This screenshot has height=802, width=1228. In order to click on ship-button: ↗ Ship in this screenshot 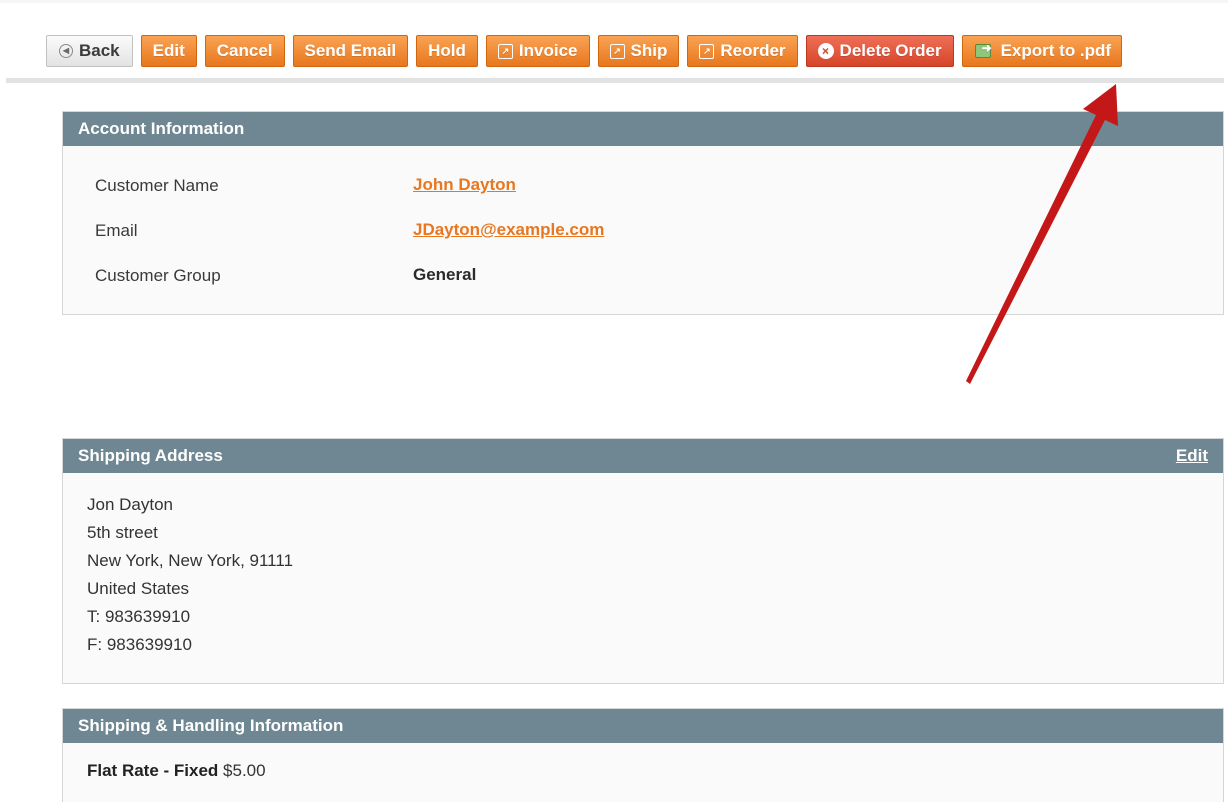, I will do `click(638, 51)`.